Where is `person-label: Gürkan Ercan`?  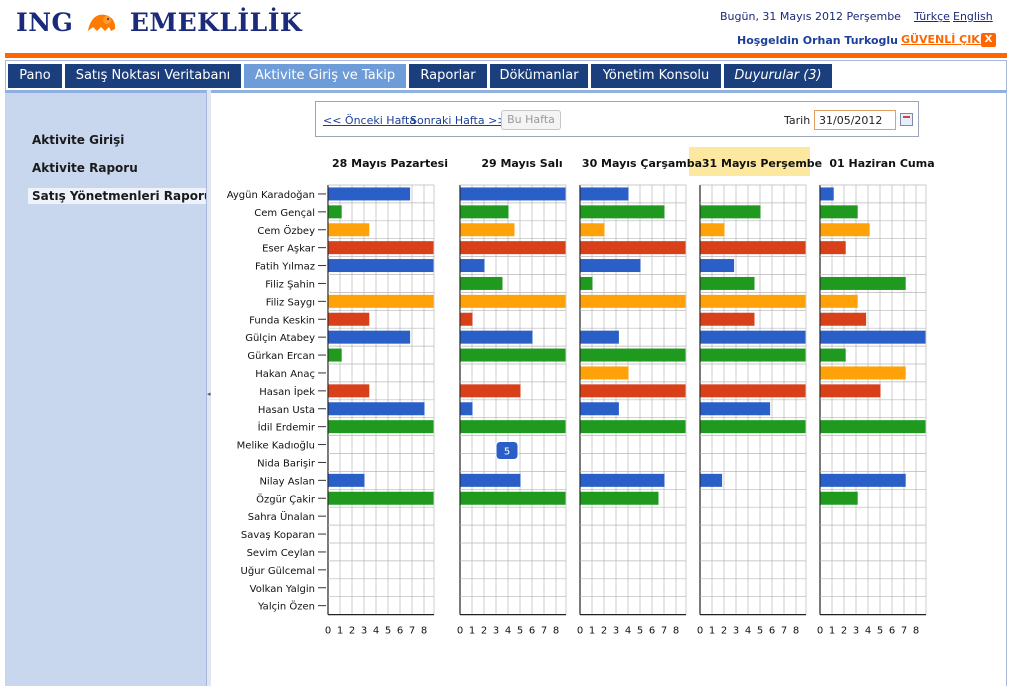
person-label: Gürkan Ercan is located at coordinates (281, 356).